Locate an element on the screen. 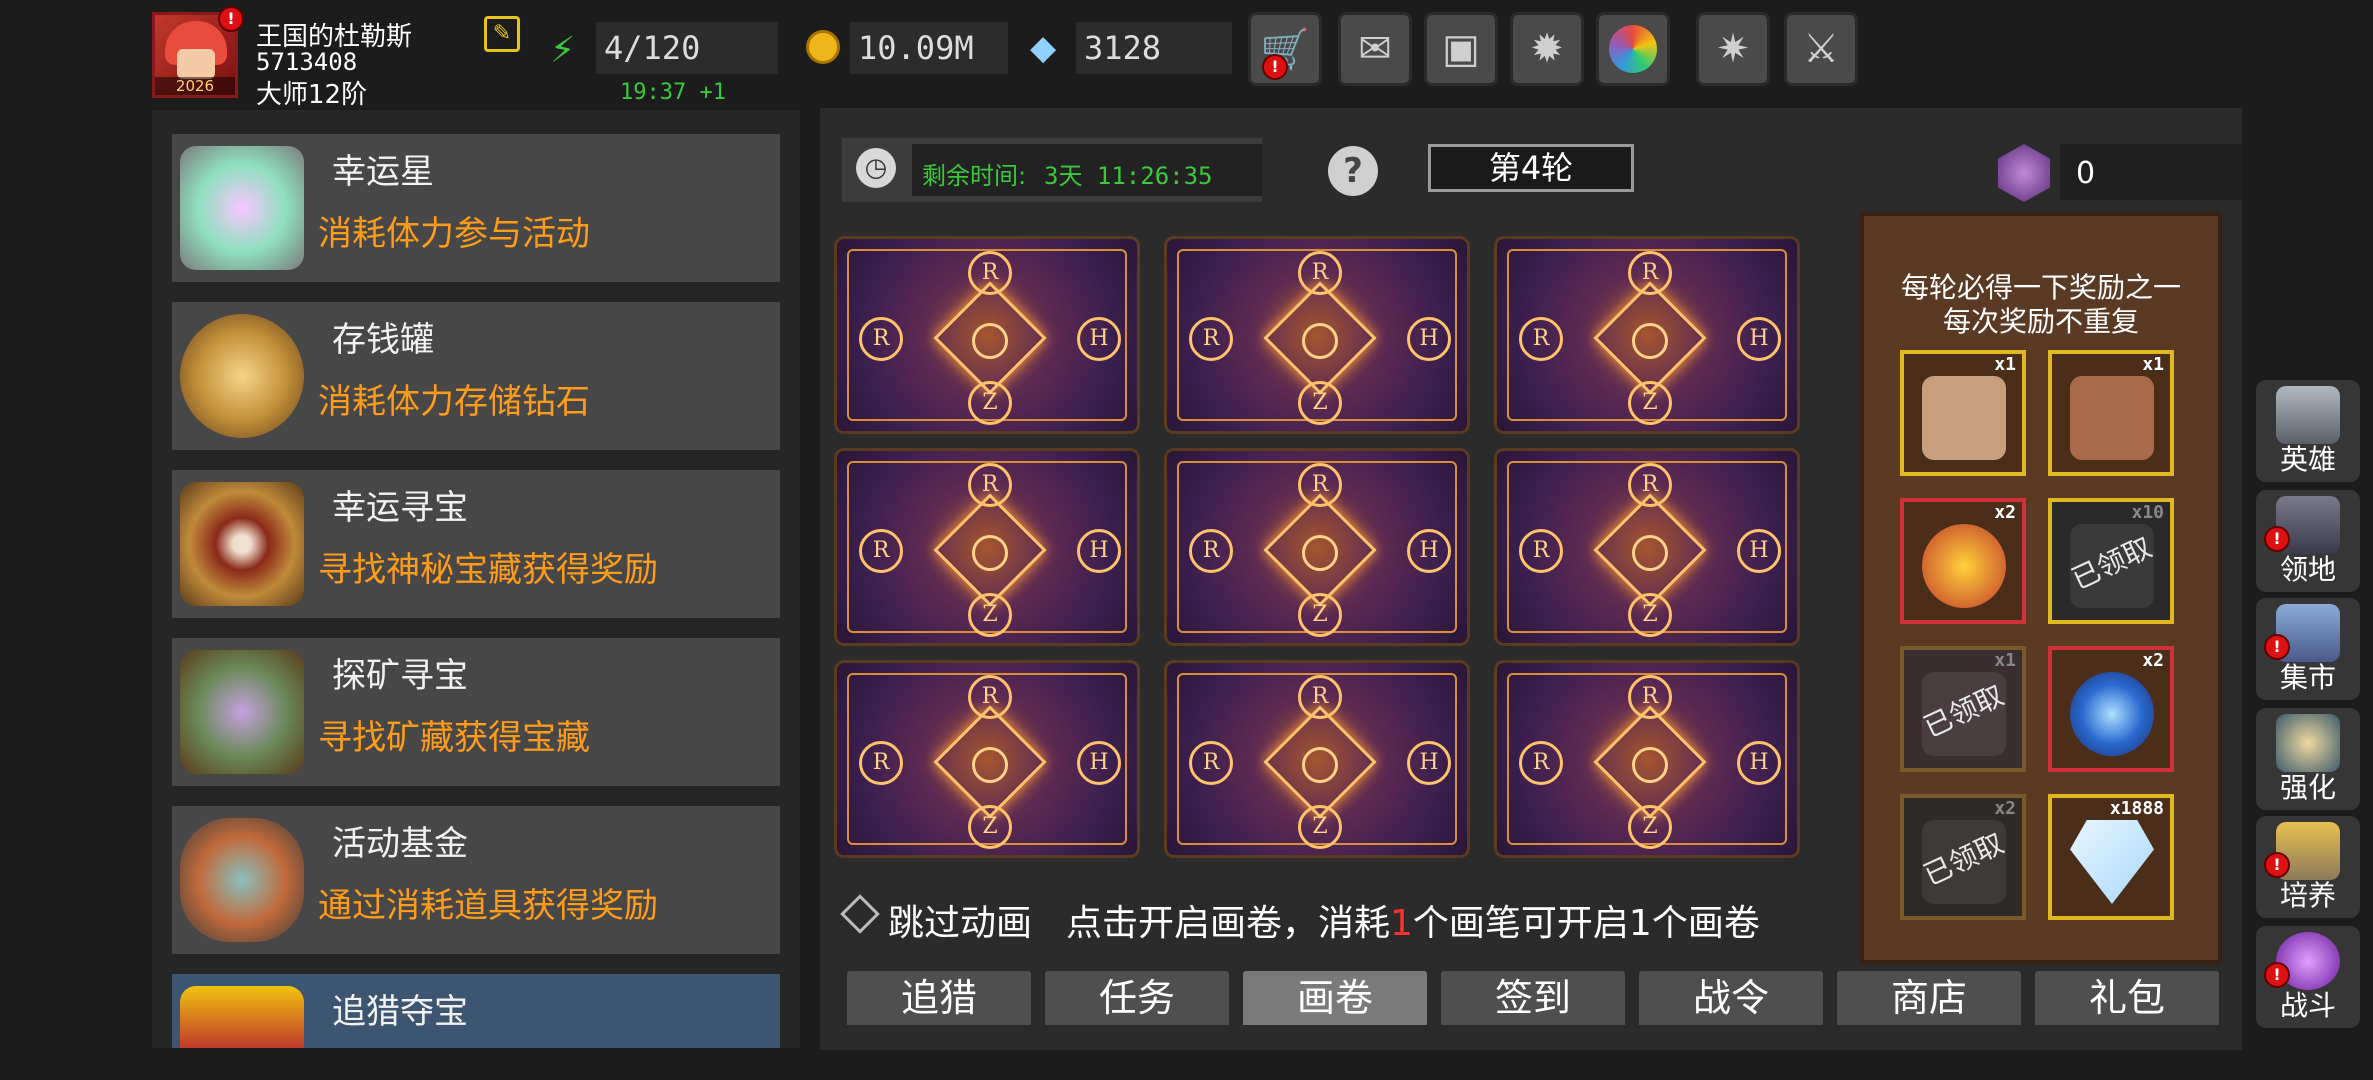 The width and height of the screenshot is (2373, 1080). side-nav-hero: 英雄 is located at coordinates (2308, 431).